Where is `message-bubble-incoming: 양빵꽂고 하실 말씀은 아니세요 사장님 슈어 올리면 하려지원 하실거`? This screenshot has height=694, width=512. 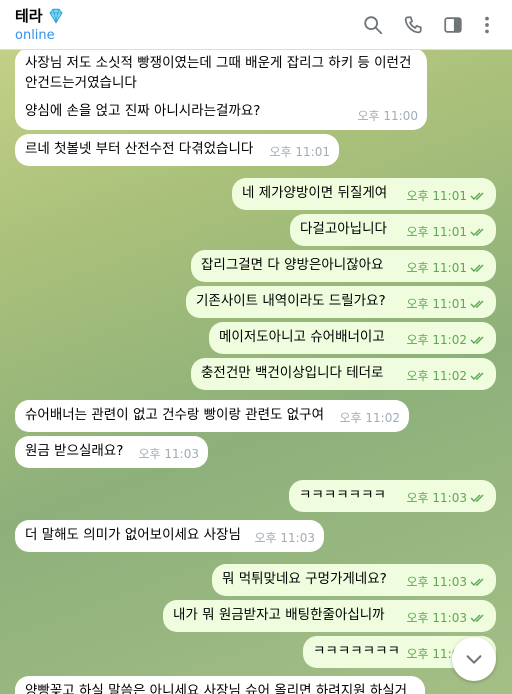
message-bubble-incoming: 양빵꽂고 하실 말씀은 아니세요 사장님 슈어 올리면 하려지원 하실거 is located at coordinates (220, 685).